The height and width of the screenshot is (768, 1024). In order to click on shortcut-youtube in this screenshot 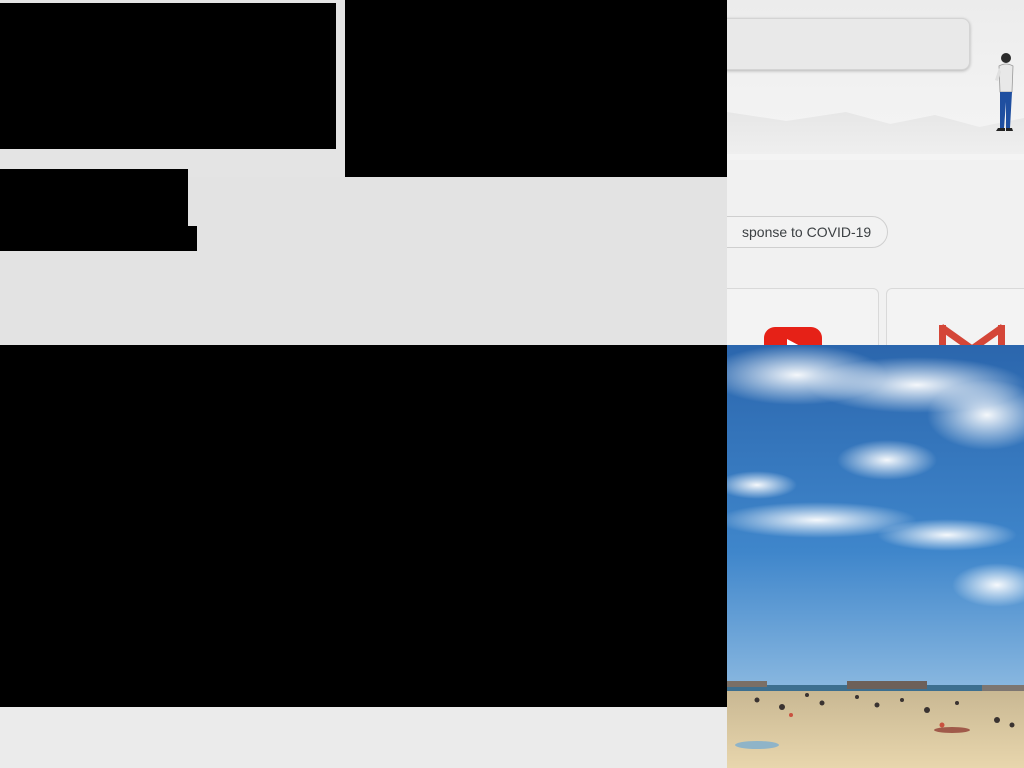, I will do `click(803, 316)`.